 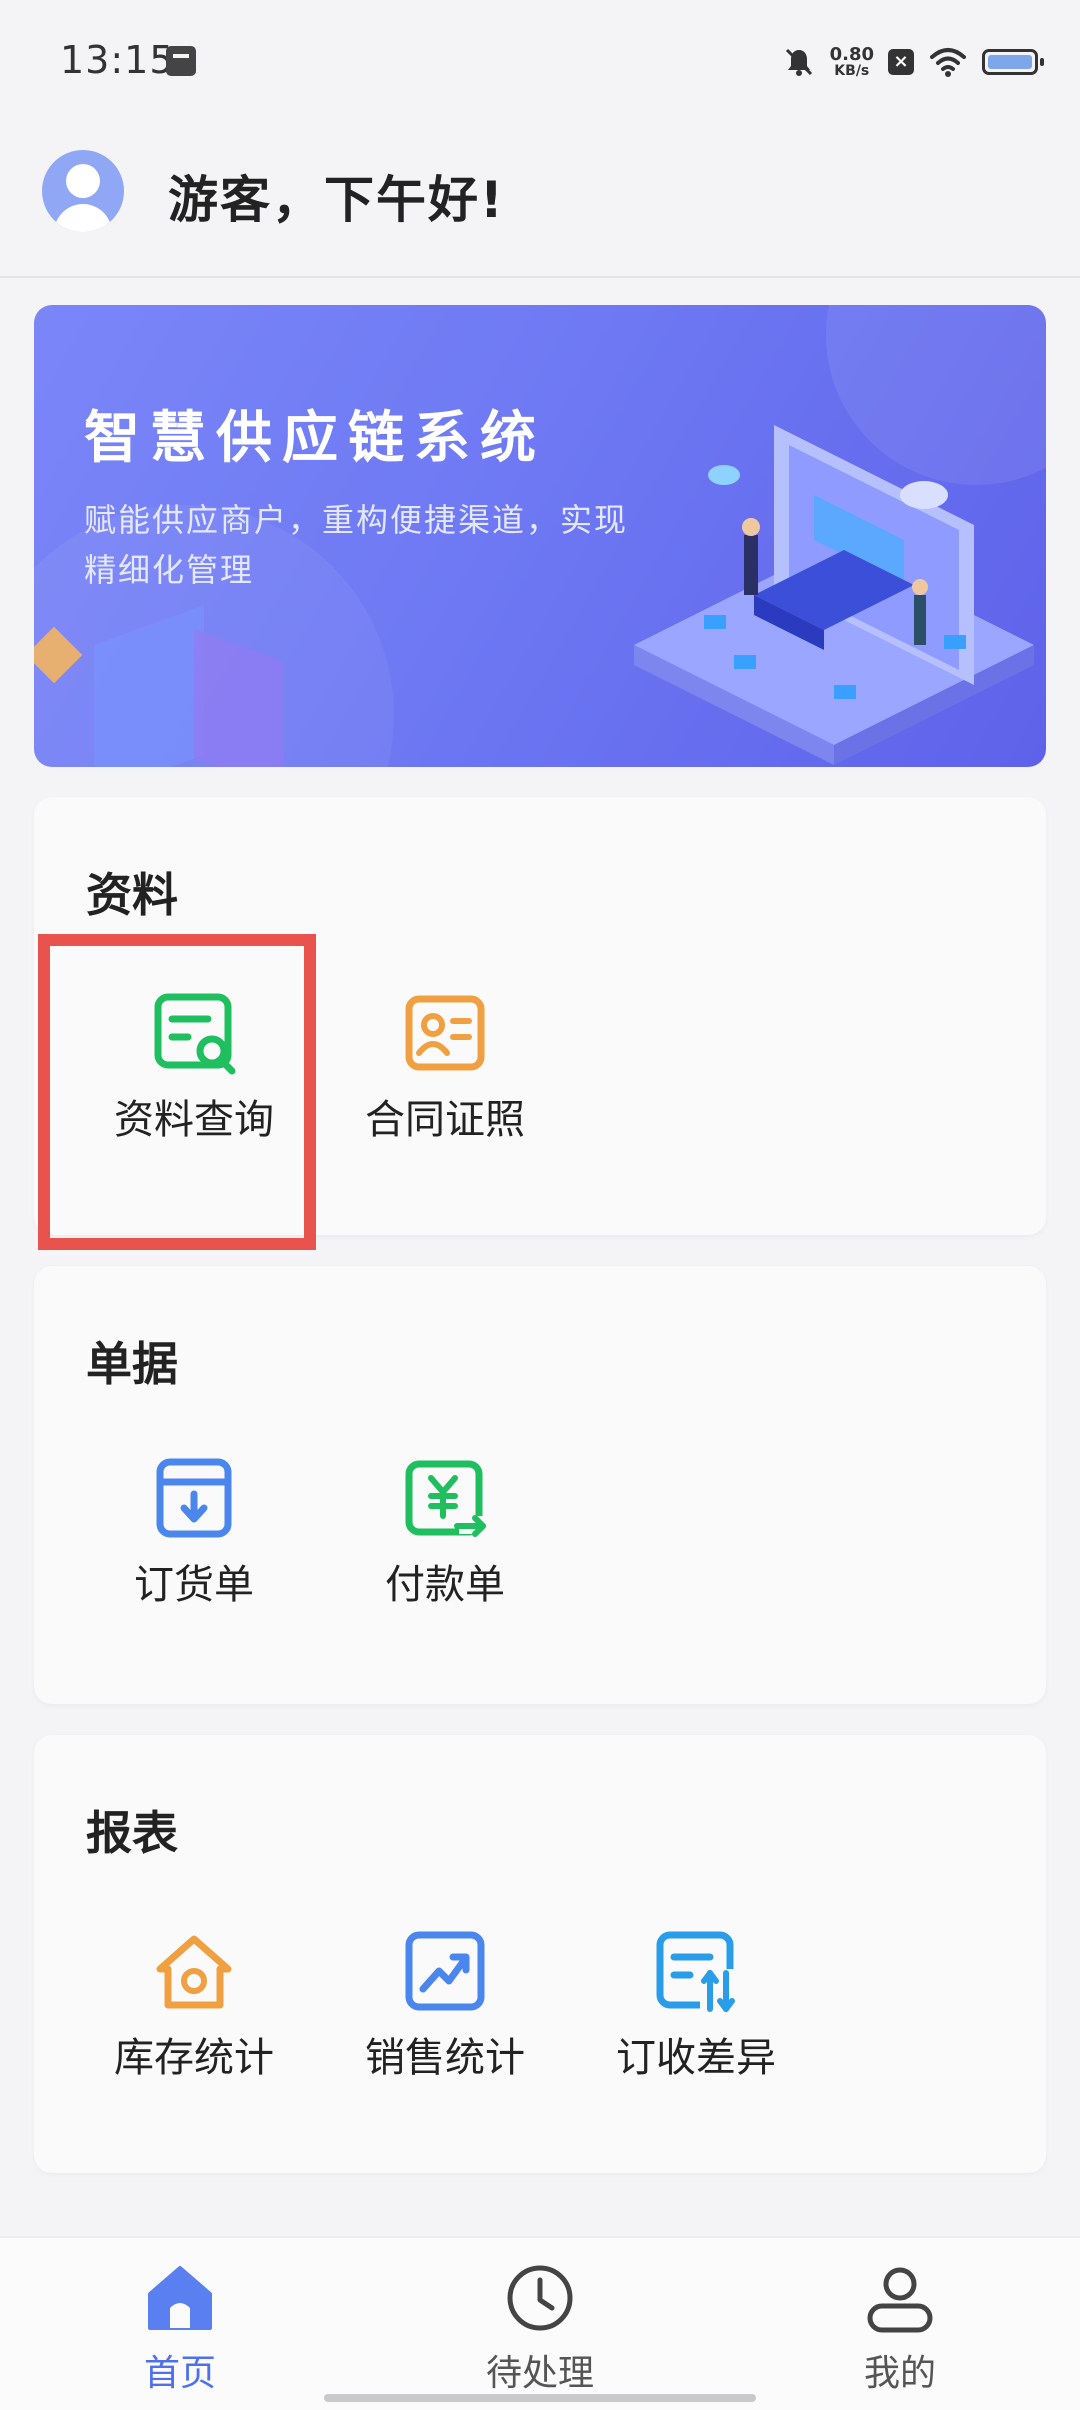 I want to click on item-label: 库存统计, so click(x=194, y=2058).